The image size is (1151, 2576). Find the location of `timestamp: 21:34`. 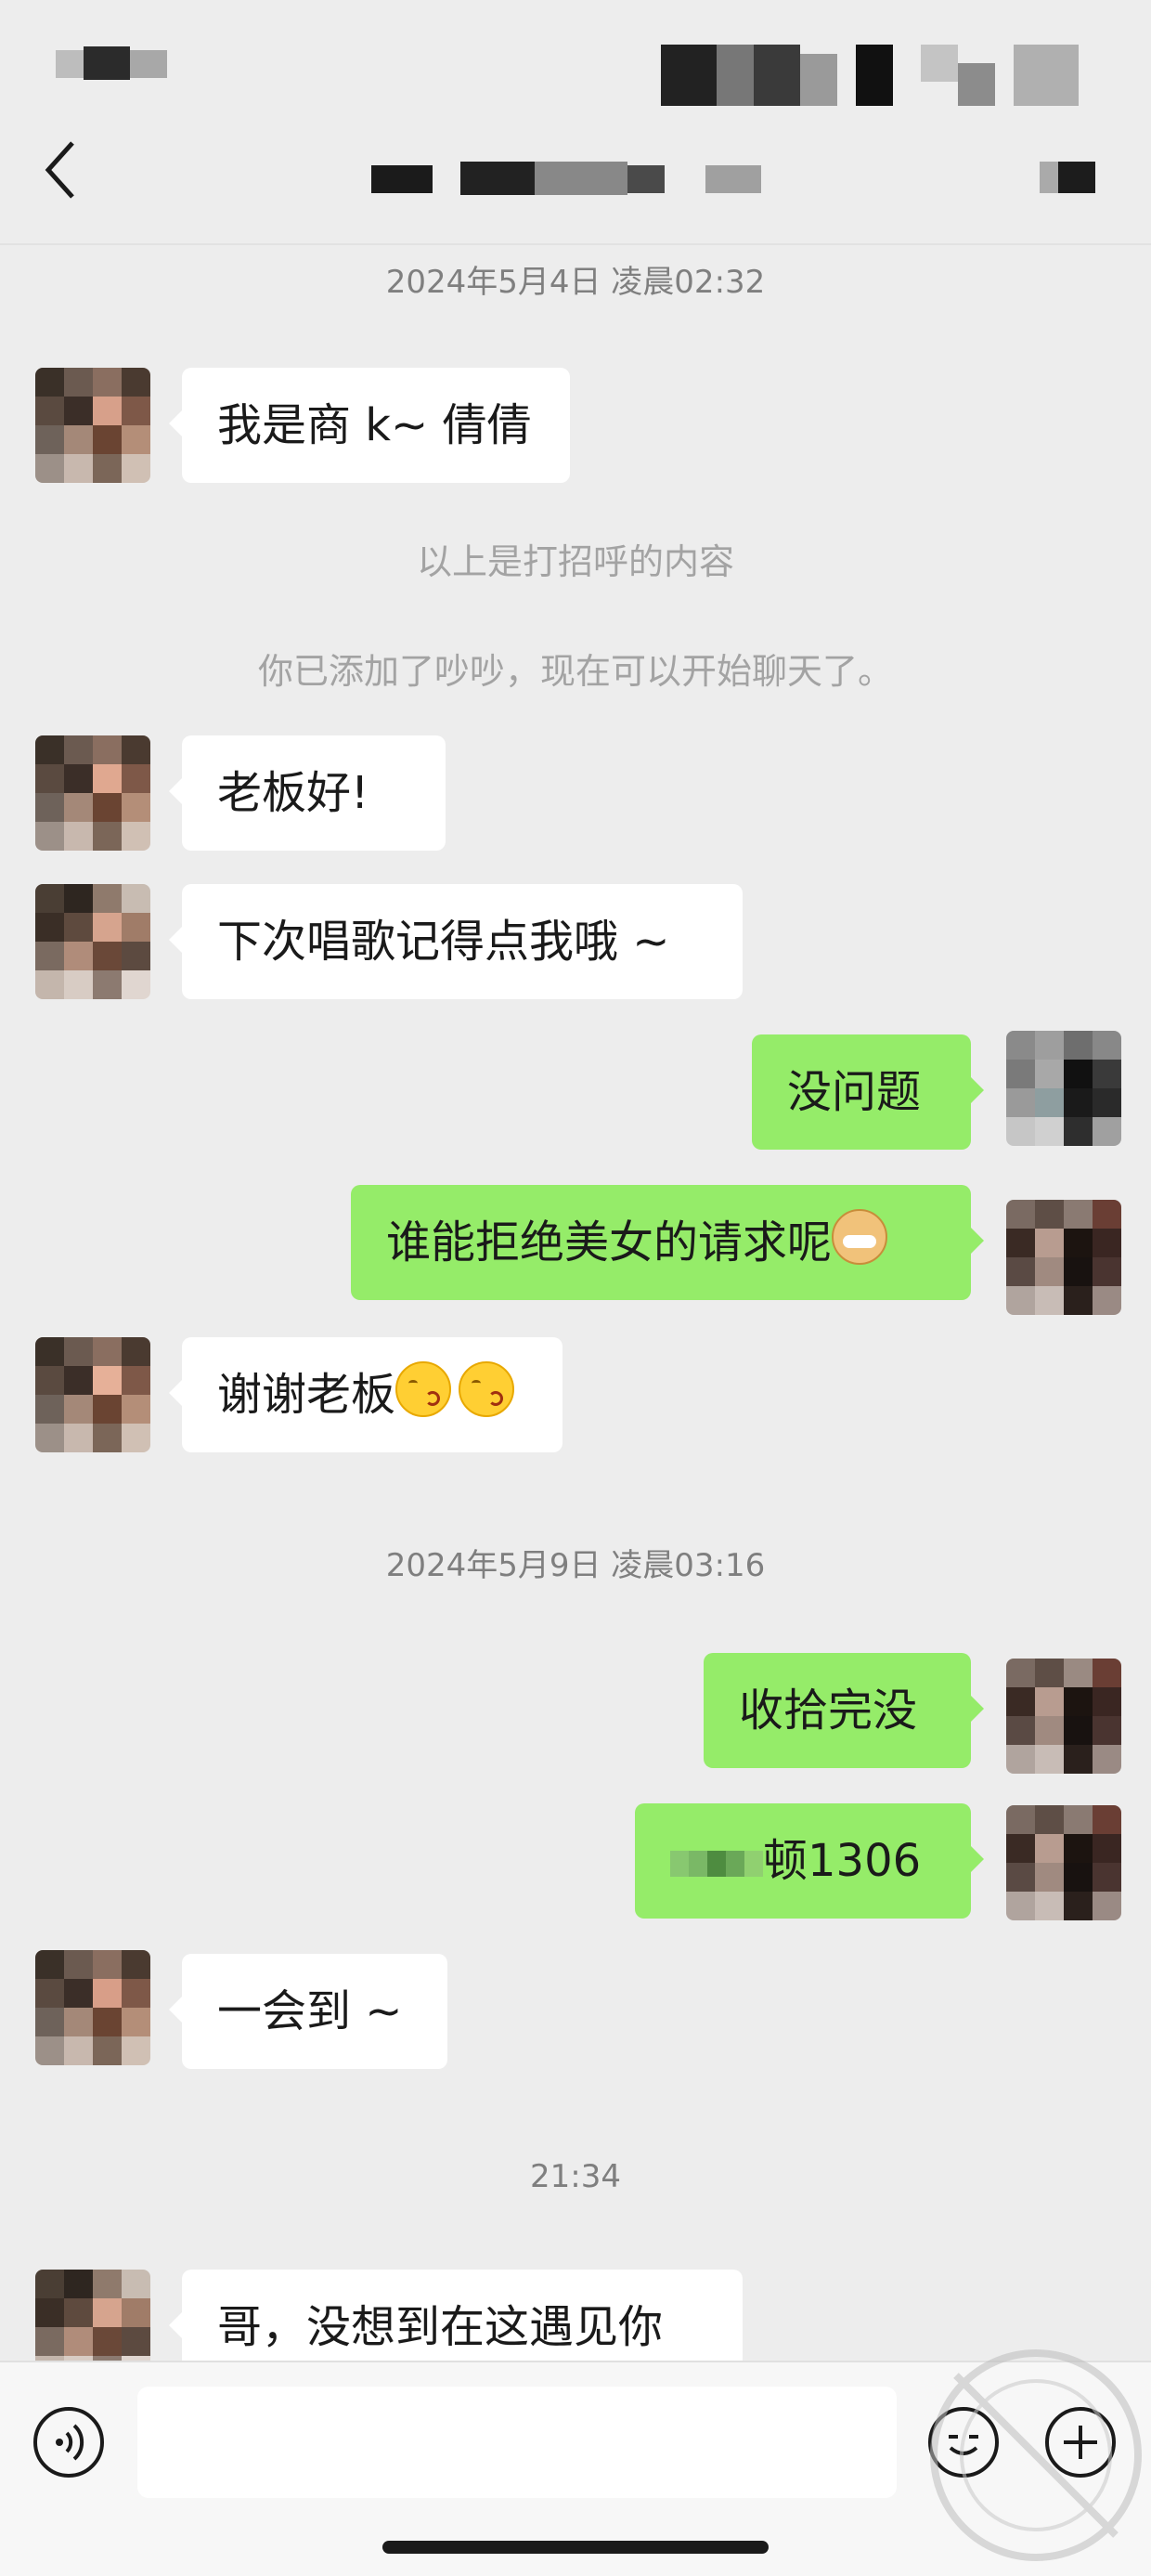

timestamp: 21:34 is located at coordinates (575, 2177).